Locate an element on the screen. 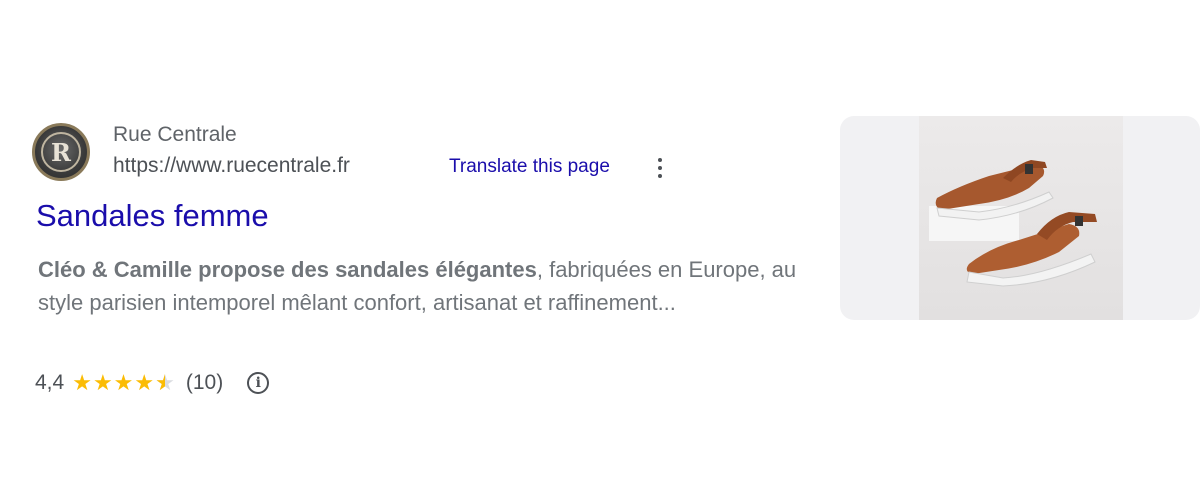  favicon-letter: R is located at coordinates (61, 152).